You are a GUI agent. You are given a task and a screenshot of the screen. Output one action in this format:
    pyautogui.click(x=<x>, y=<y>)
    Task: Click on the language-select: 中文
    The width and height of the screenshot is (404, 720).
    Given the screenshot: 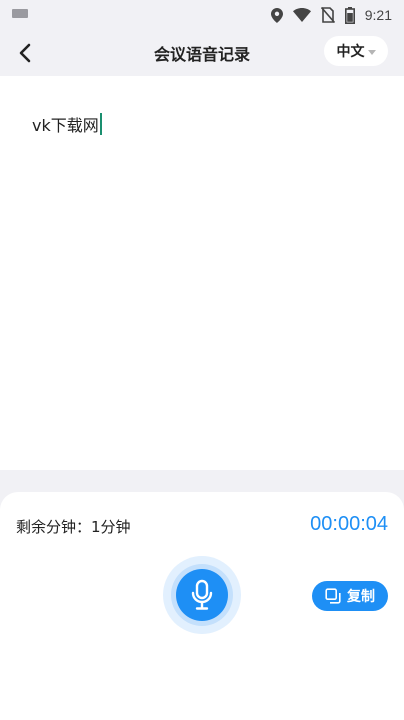 What is the action you would take?
    pyautogui.click(x=356, y=51)
    